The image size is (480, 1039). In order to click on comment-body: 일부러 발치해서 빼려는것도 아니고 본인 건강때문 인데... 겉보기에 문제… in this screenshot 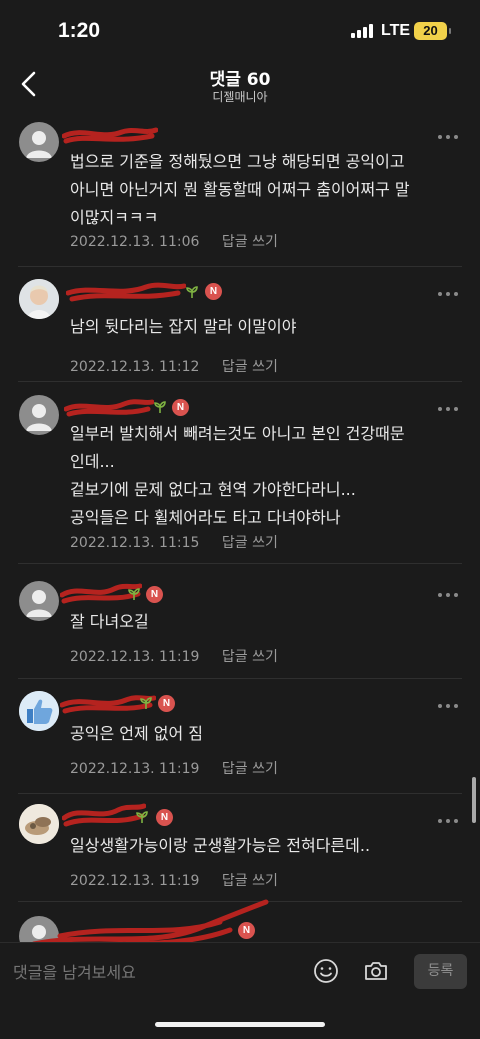, I will do `click(237, 475)`.